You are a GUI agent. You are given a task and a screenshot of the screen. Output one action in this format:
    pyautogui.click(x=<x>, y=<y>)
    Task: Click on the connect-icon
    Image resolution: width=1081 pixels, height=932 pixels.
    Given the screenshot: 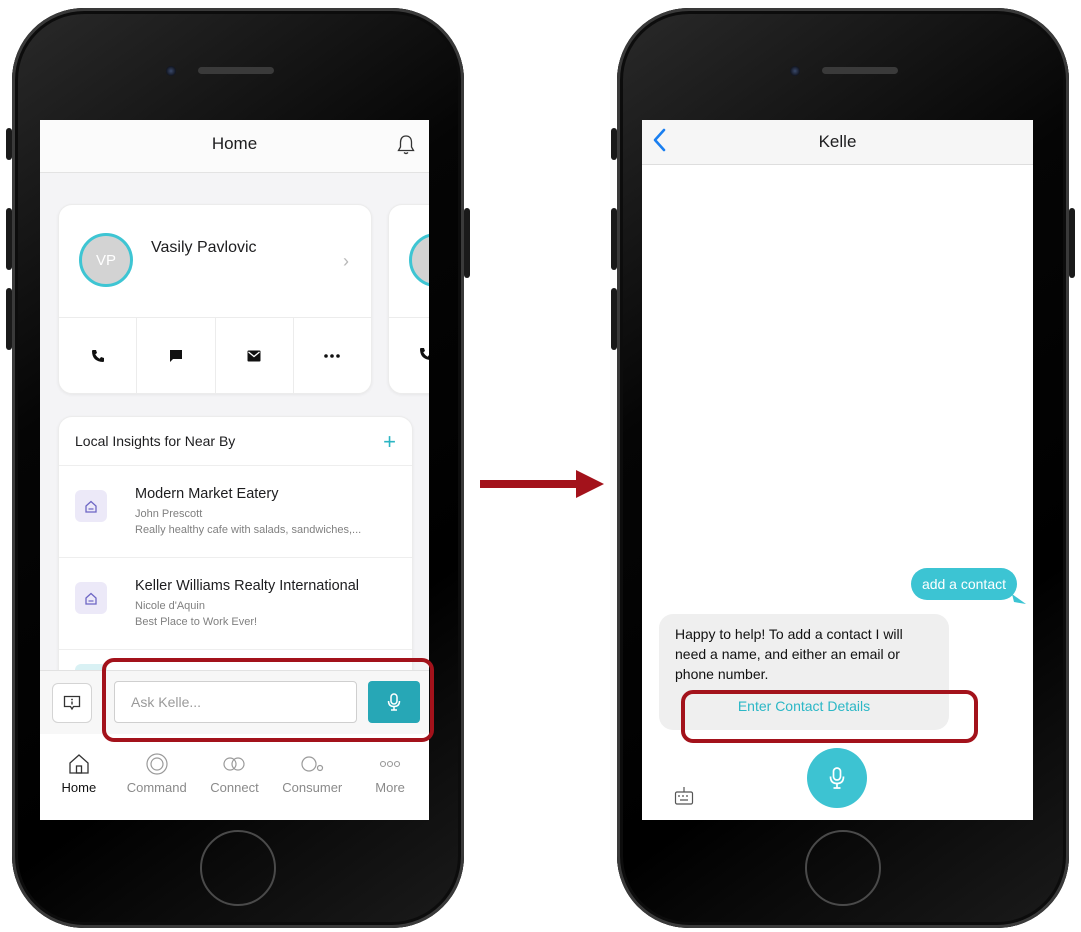 What is the action you would take?
    pyautogui.click(x=234, y=764)
    